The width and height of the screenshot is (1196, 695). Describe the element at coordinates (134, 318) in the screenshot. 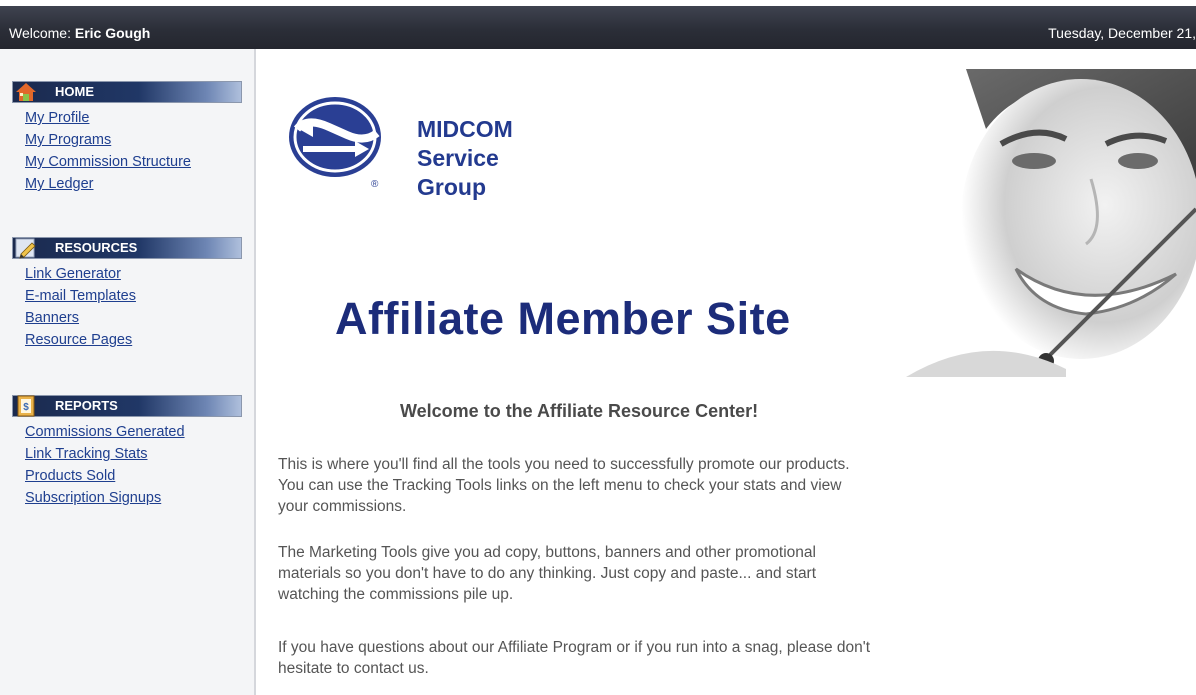

I see `sidebar-item-banners: Banners` at that location.